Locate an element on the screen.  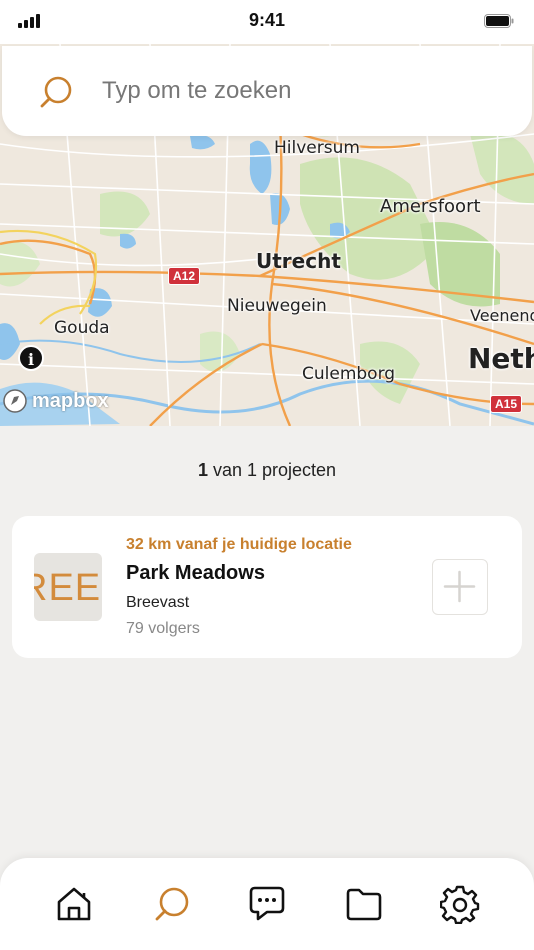
road-shield-a15: A15 is located at coordinates (506, 404).